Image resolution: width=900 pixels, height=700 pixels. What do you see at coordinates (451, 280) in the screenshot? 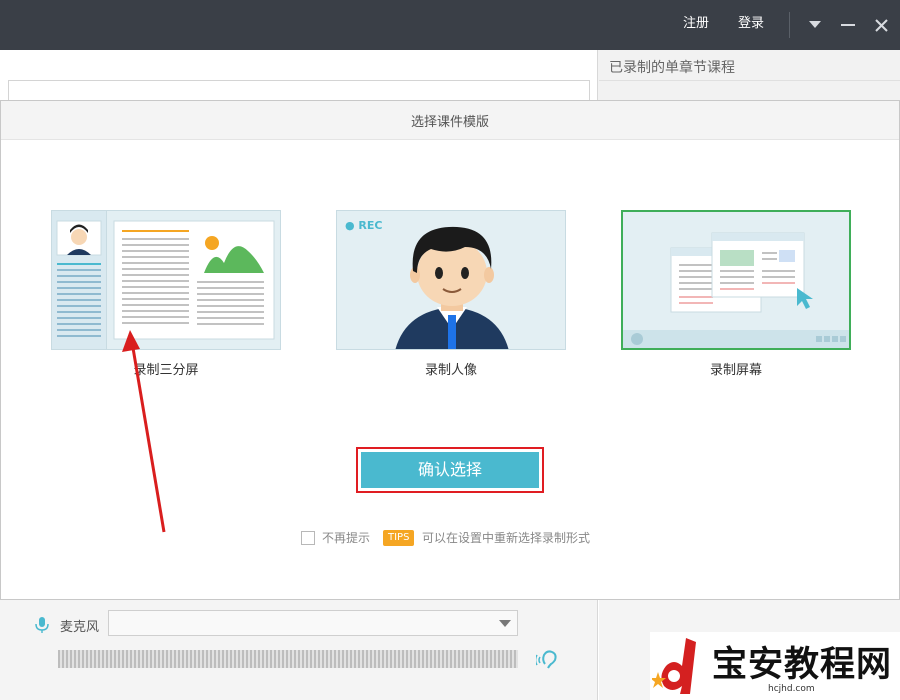
I see `template-portrait: ● REC` at bounding box center [451, 280].